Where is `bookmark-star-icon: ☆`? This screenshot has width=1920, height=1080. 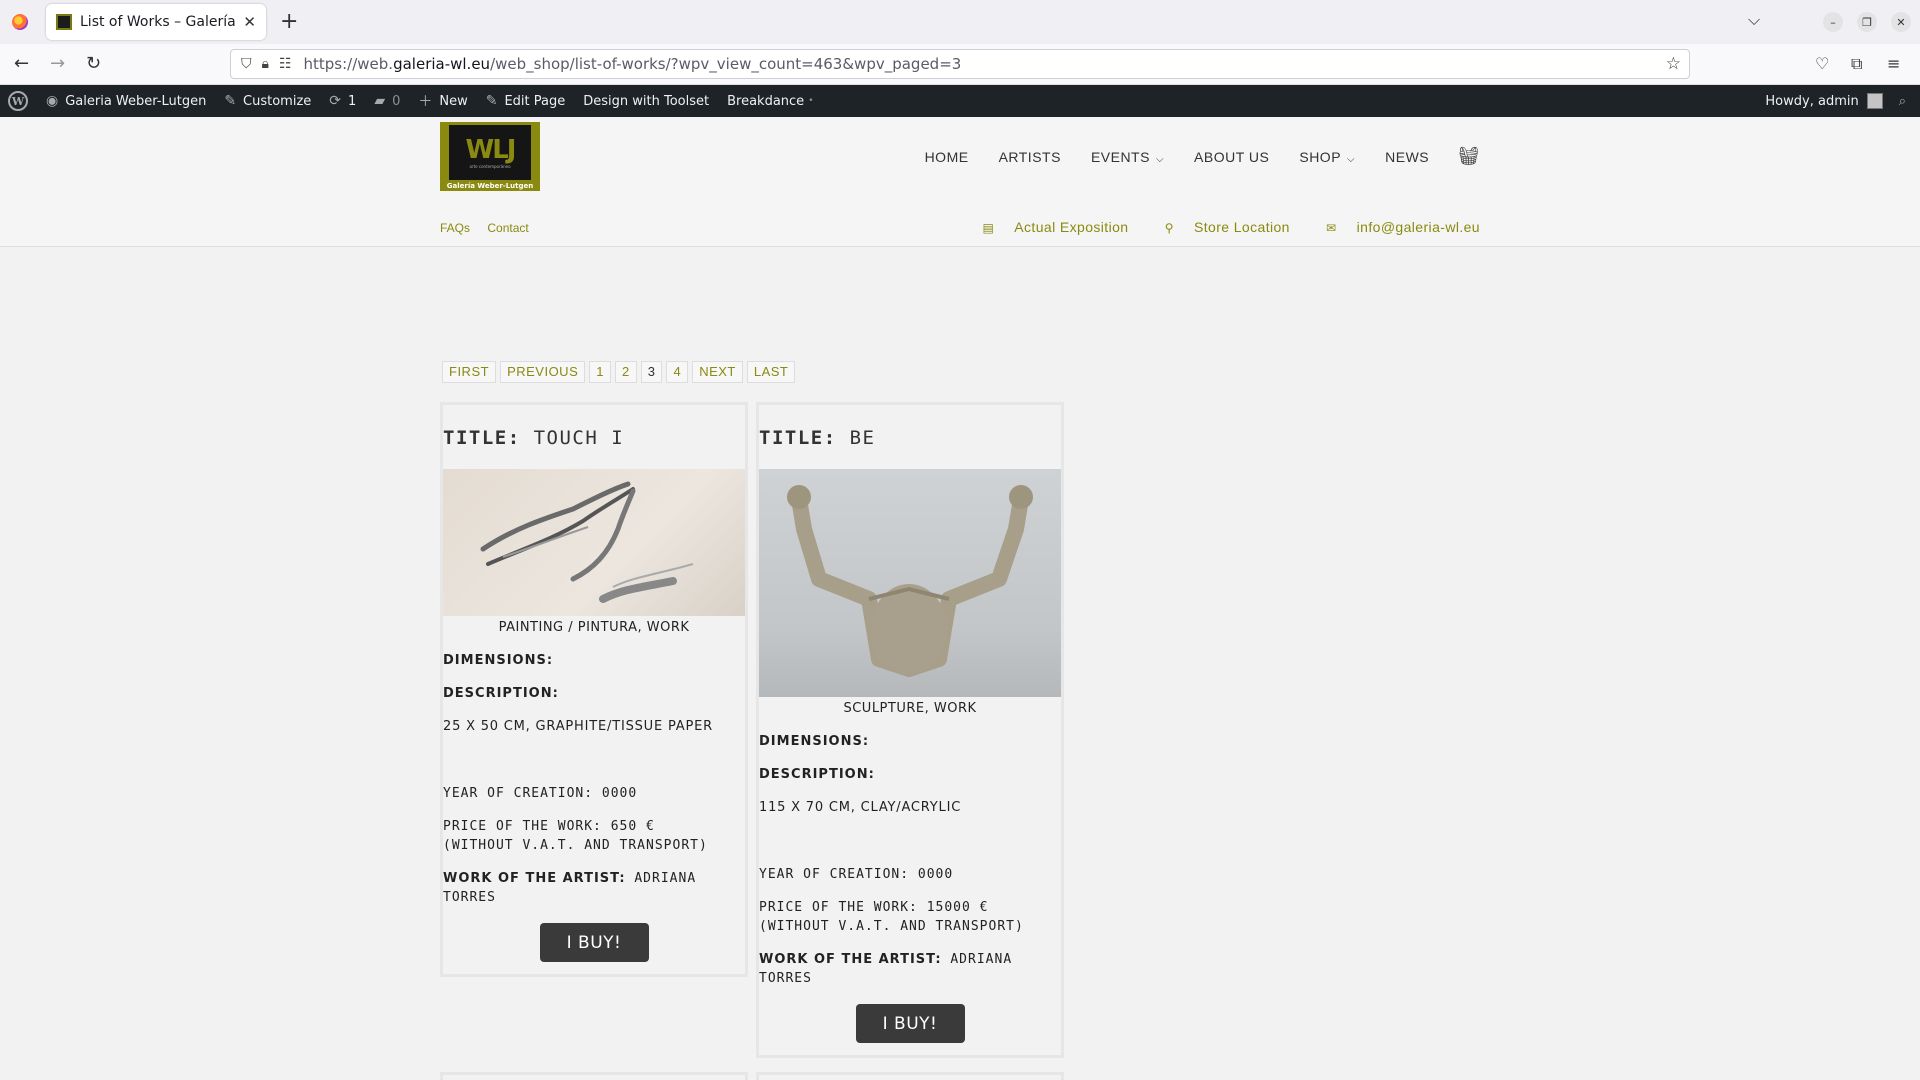 bookmark-star-icon: ☆ is located at coordinates (1673, 64).